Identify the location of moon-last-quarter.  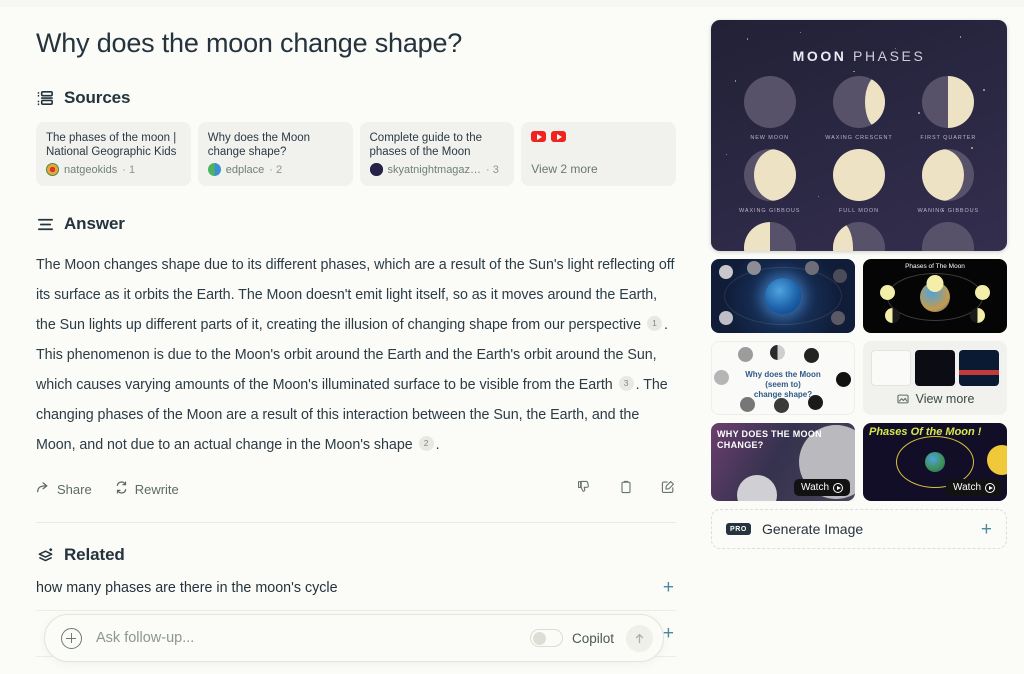
(769, 236).